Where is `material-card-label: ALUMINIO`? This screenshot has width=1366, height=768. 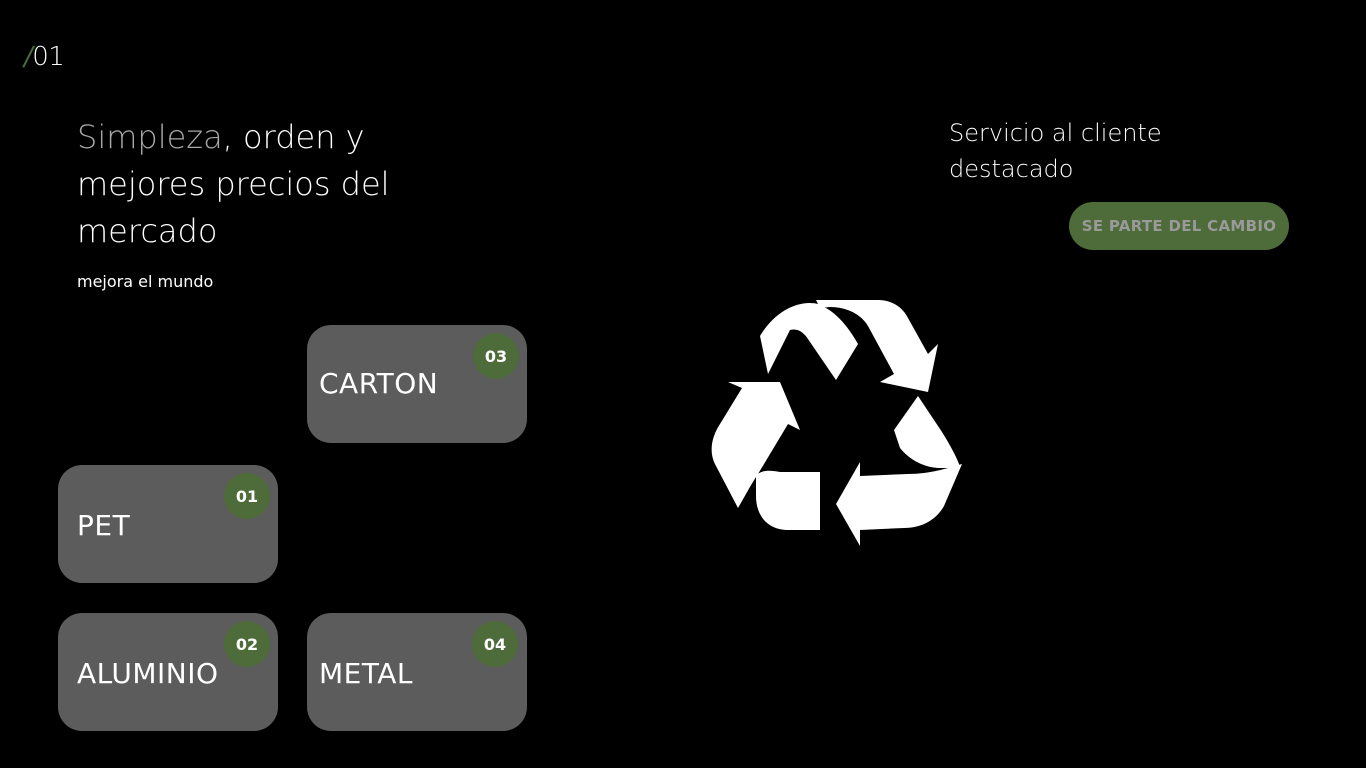 material-card-label: ALUMINIO is located at coordinates (148, 673).